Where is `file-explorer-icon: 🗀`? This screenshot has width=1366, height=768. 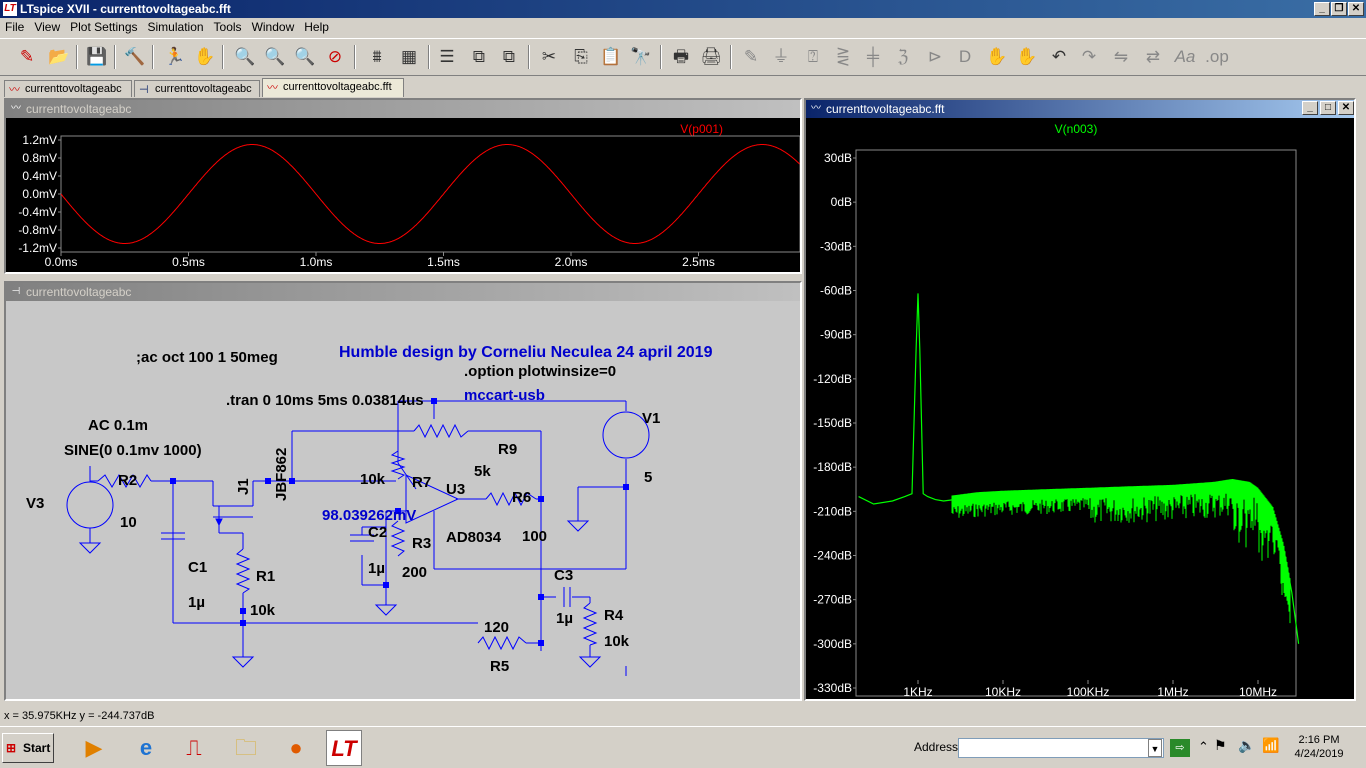 file-explorer-icon: 🗀 is located at coordinates (246, 748).